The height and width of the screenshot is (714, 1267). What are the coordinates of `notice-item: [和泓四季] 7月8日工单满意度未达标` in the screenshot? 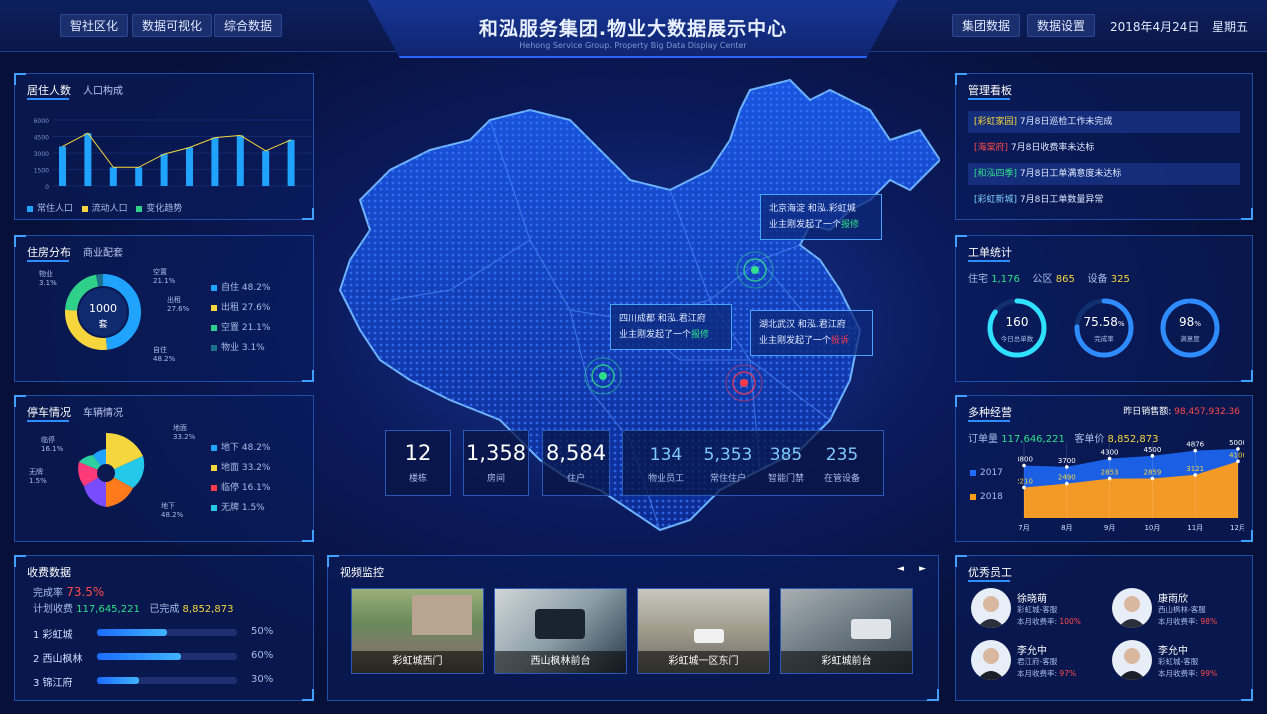 It's located at (1104, 174).